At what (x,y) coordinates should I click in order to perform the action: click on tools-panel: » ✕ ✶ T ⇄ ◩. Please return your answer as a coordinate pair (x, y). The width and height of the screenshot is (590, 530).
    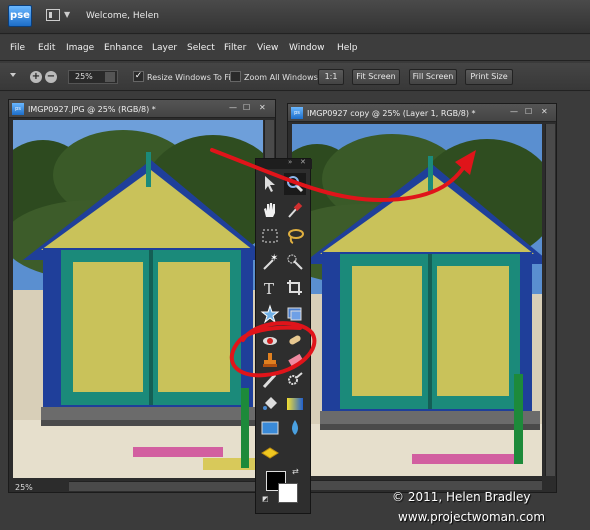
    Looking at the image, I should click on (283, 336).